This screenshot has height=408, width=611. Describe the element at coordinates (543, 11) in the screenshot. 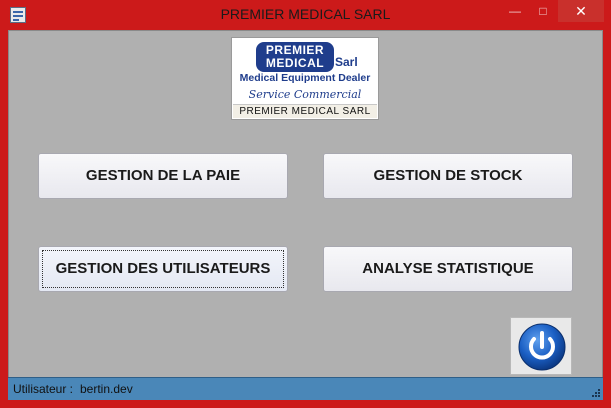

I see `maximize-button: □` at that location.